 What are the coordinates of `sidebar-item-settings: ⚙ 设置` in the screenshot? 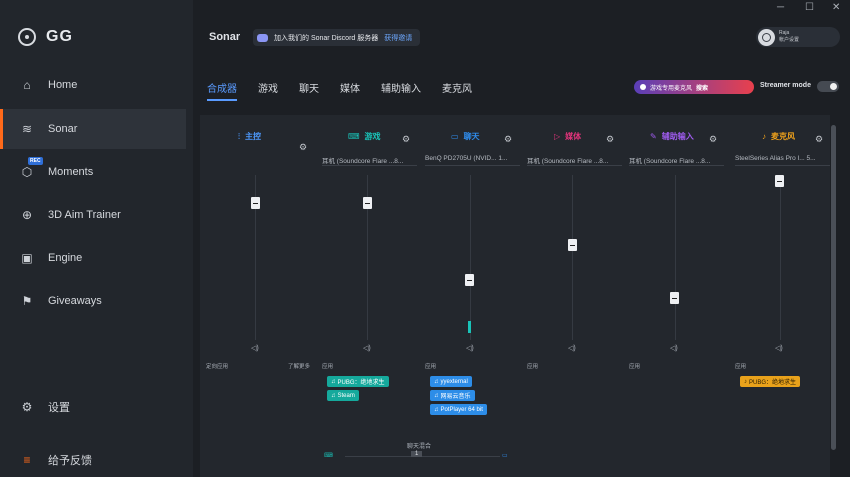 It's located at (93, 407).